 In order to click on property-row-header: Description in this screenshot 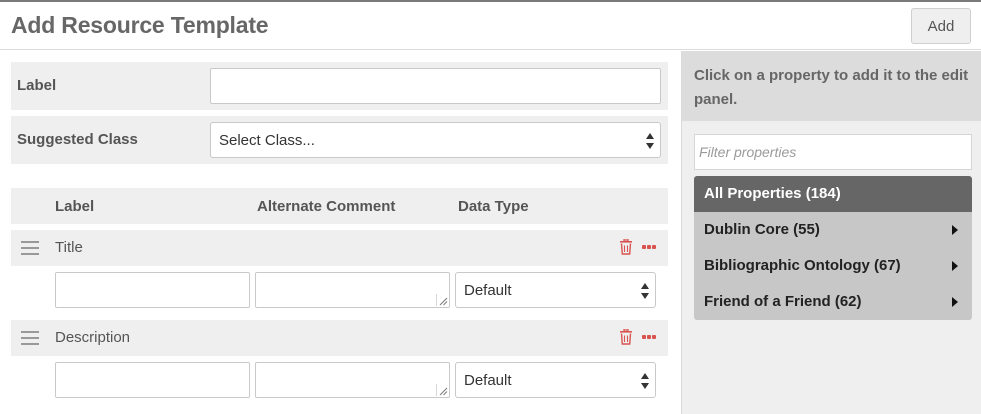, I will do `click(339, 338)`.